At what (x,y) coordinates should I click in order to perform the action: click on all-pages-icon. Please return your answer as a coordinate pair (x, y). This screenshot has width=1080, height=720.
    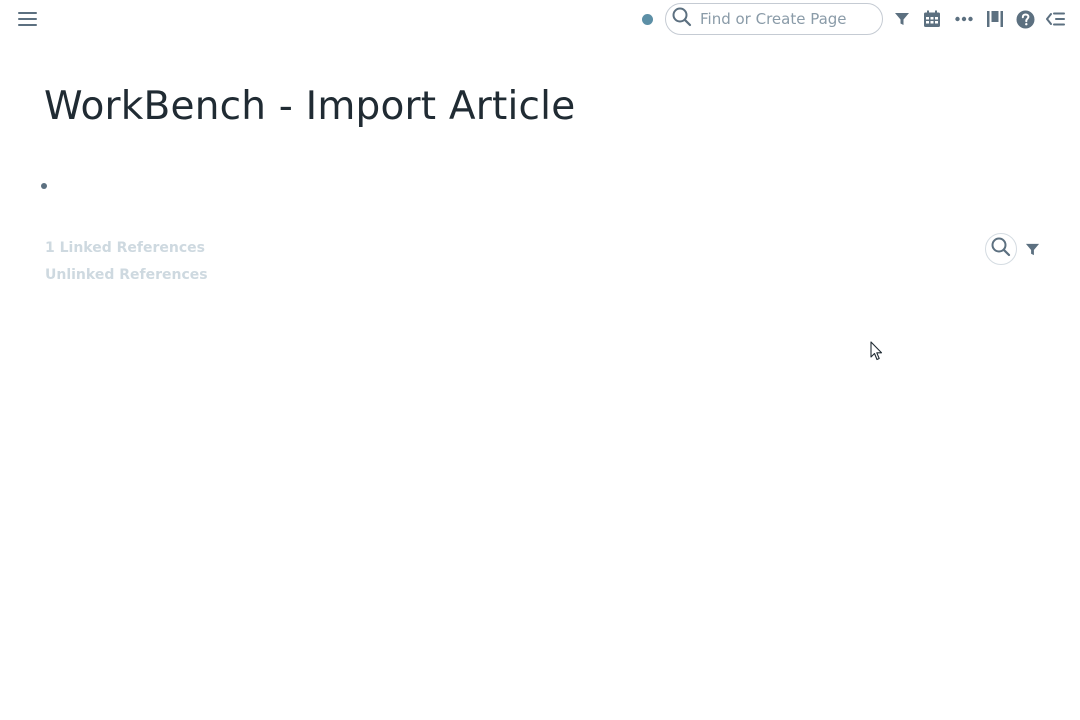
    Looking at the image, I should click on (995, 19).